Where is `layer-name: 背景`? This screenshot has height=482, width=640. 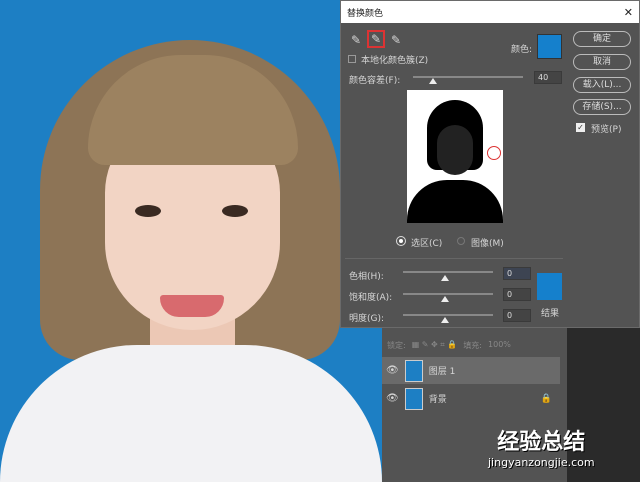
layer-name: 背景 is located at coordinates (437, 400).